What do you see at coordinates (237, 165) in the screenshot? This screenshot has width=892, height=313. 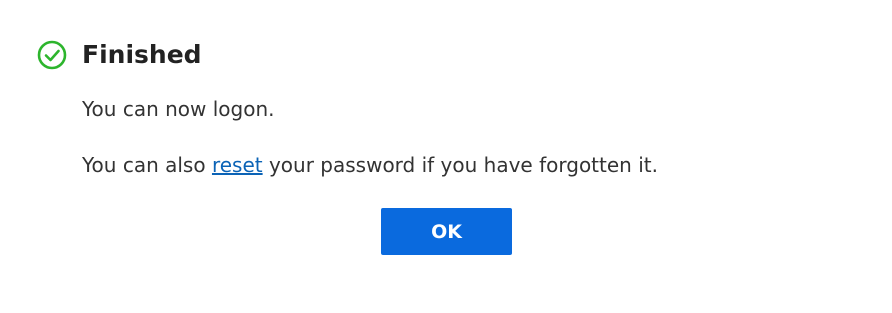 I see `reset-password-link: reset` at bounding box center [237, 165].